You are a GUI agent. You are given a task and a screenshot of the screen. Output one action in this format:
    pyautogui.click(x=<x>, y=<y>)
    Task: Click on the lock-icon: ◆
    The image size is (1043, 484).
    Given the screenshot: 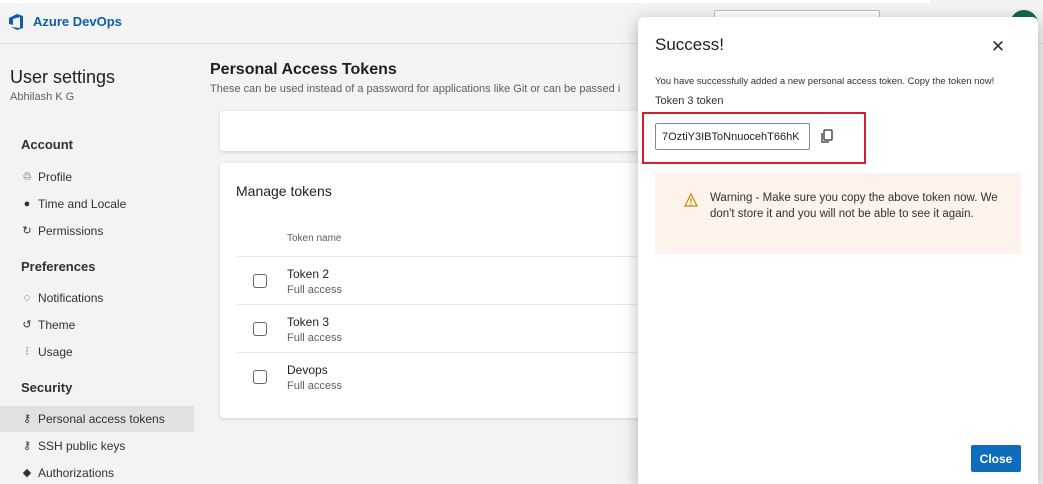 What is the action you would take?
    pyautogui.click(x=27, y=473)
    